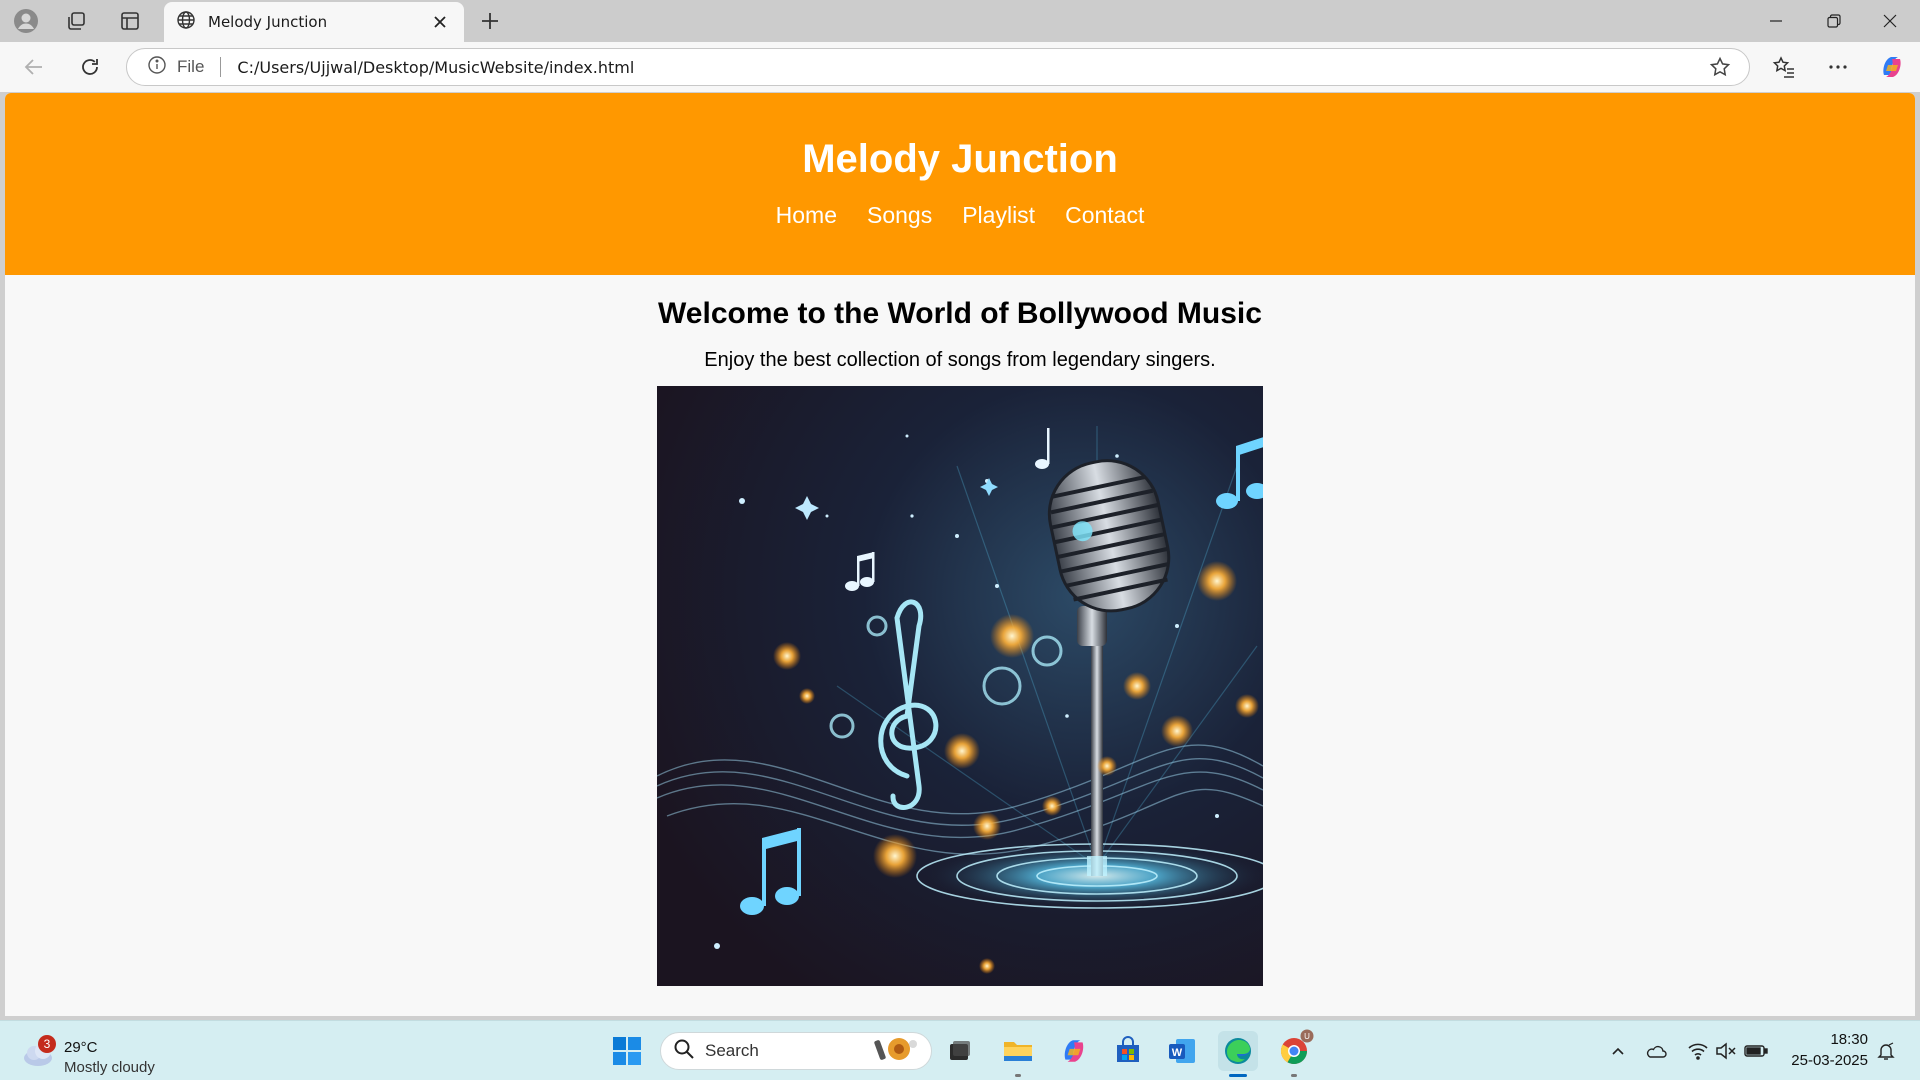 The image size is (1920, 1080). What do you see at coordinates (130, 21) in the screenshot?
I see `vertical-tabs-icon` at bounding box center [130, 21].